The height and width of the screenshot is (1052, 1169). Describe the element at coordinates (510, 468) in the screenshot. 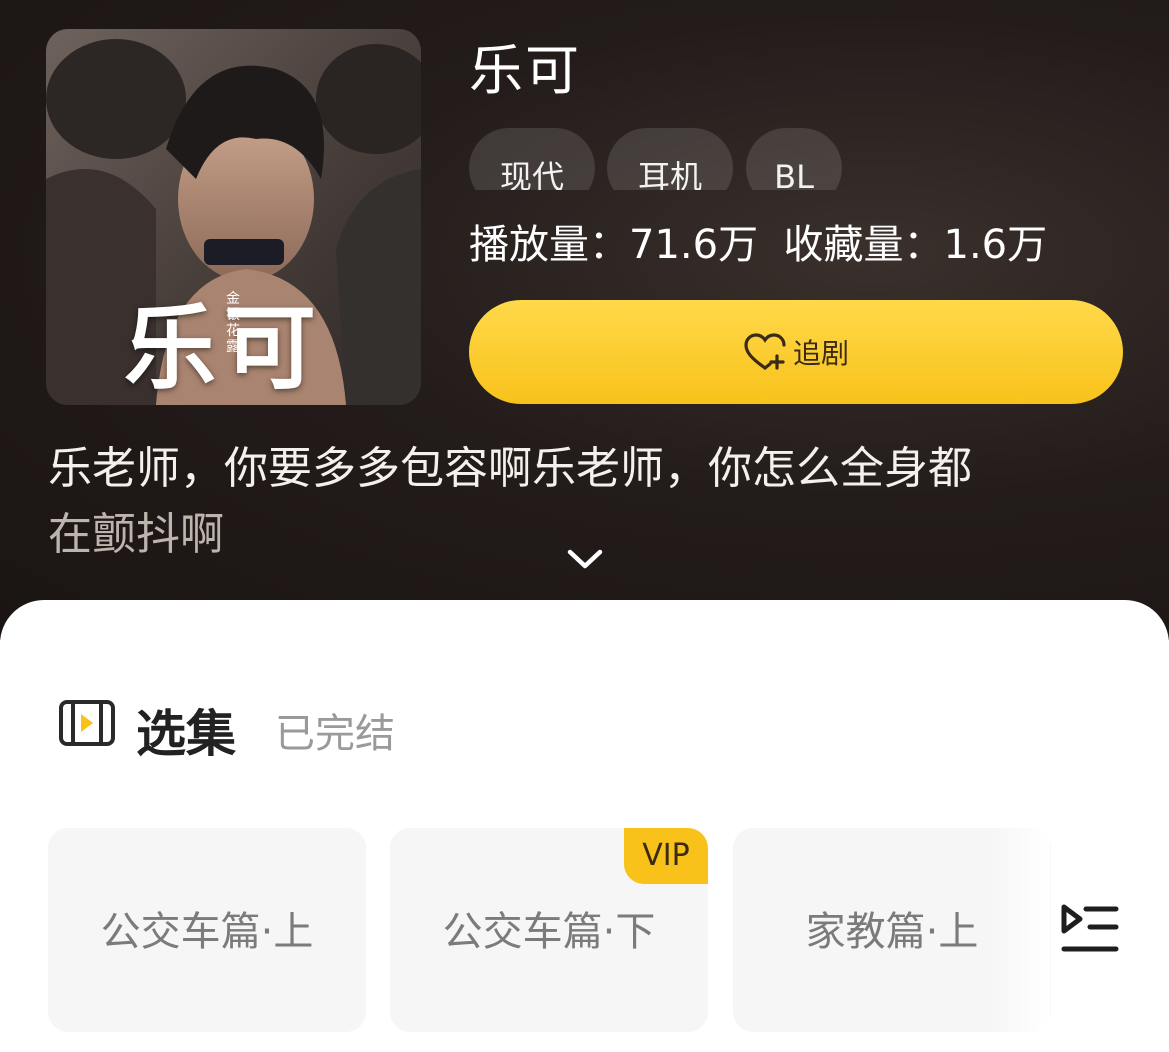

I see `description-line: 乐老师，你要多多包容啊乐老师，你怎么全身都` at that location.